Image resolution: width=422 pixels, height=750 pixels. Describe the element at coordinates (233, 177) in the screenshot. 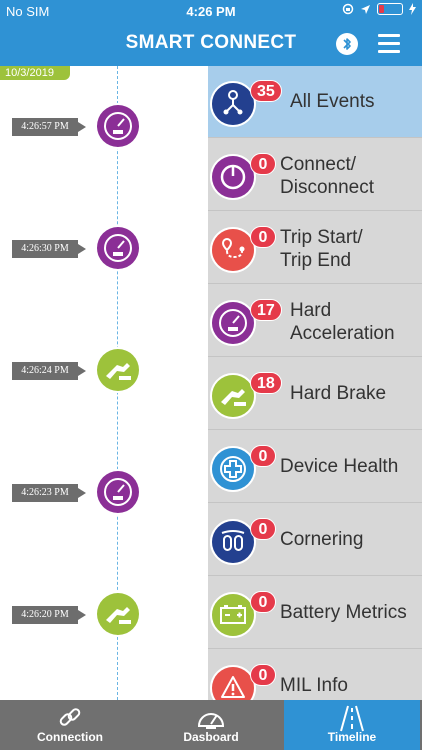

I see `power-icon` at that location.